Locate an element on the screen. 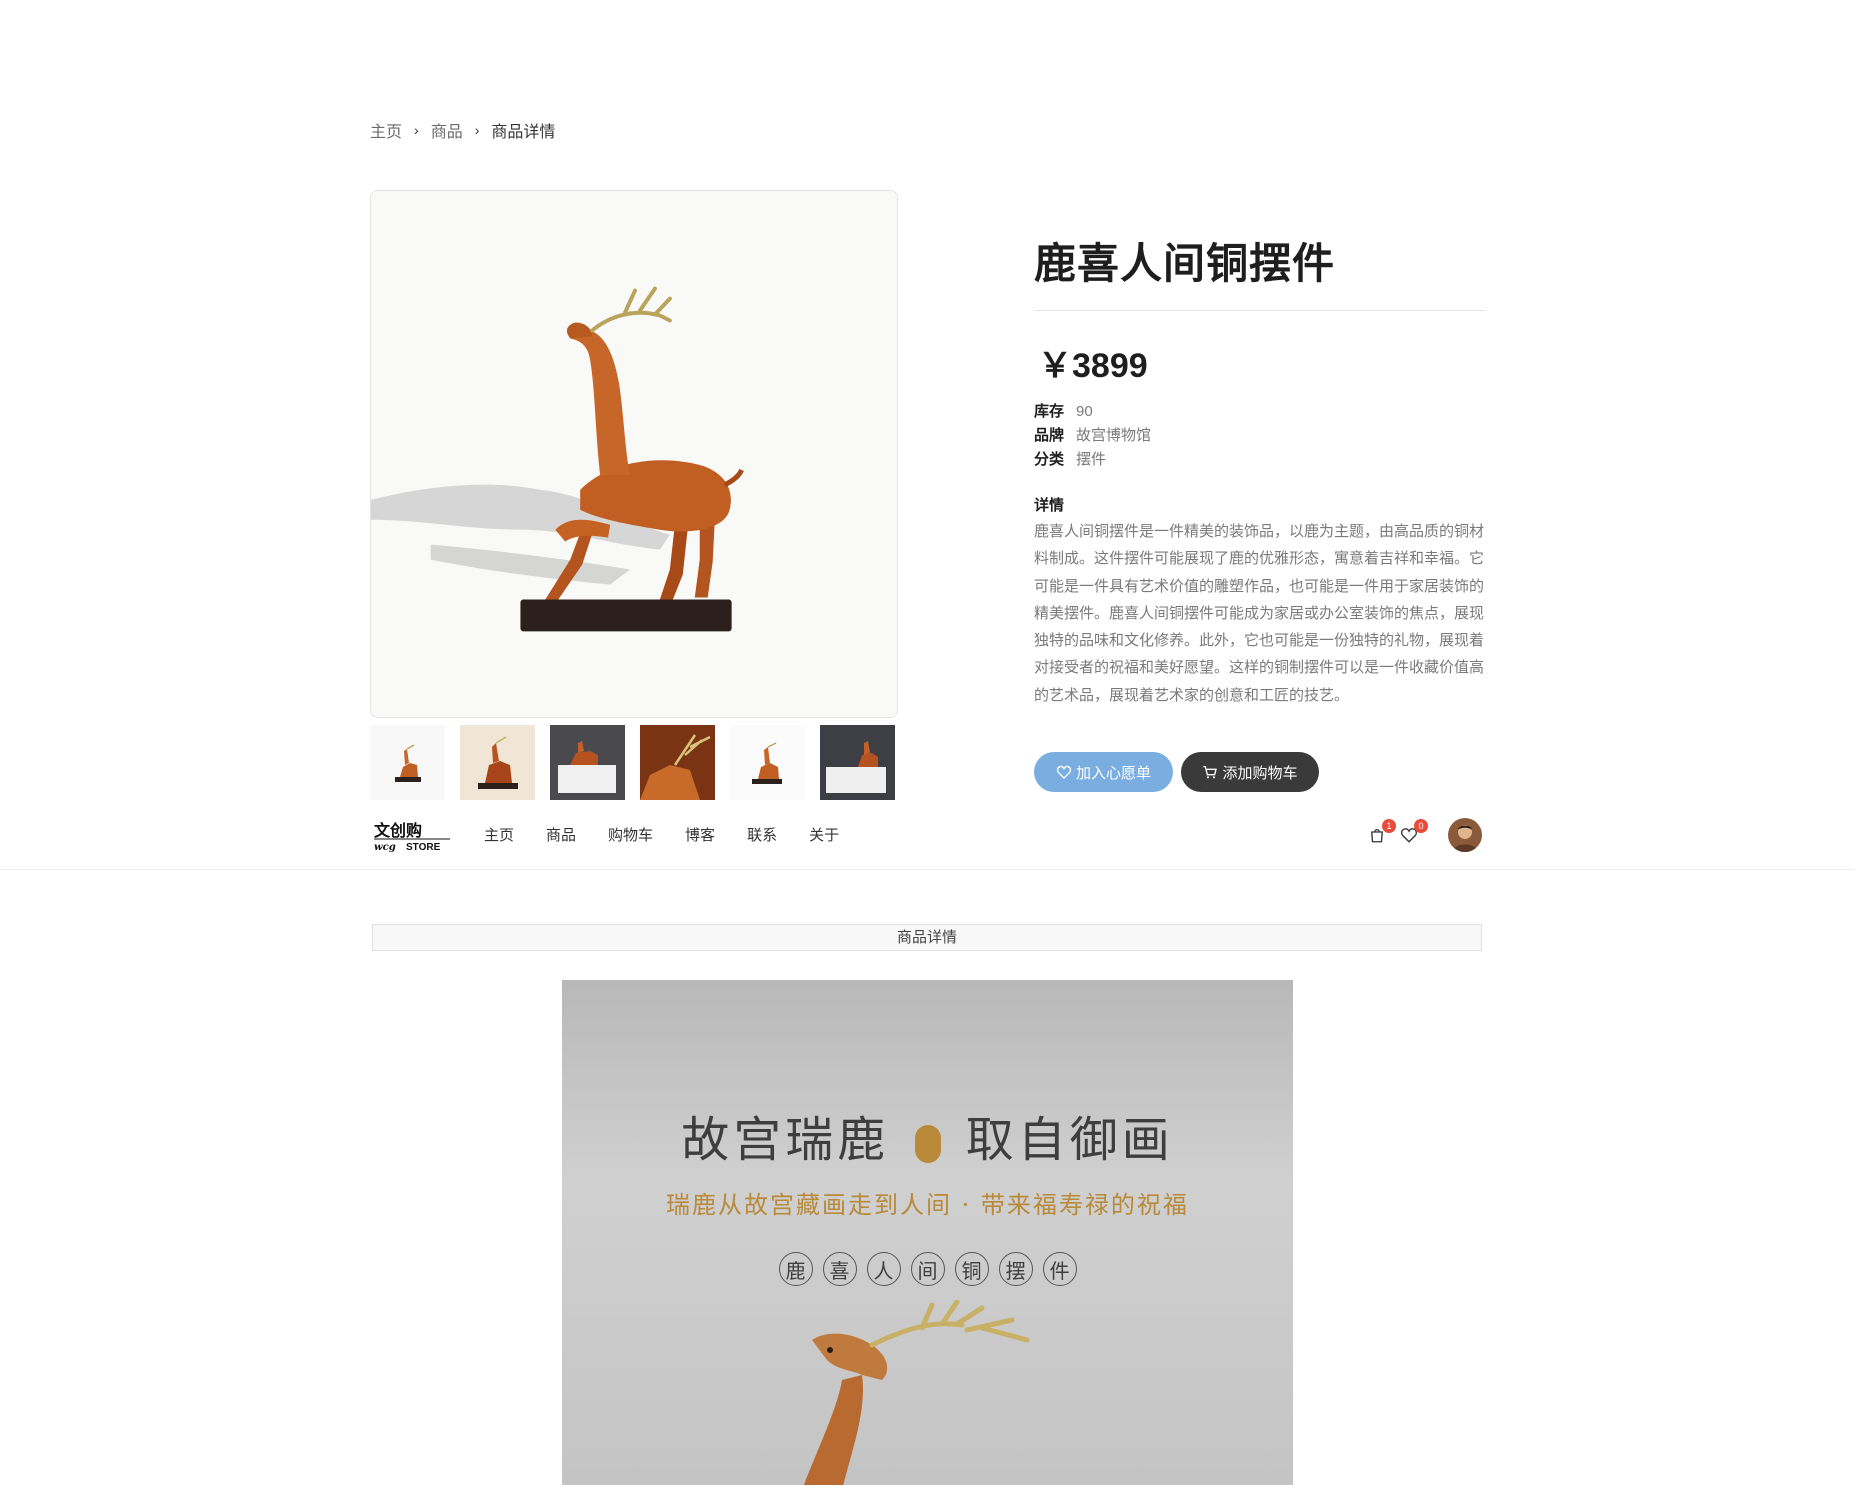 This screenshot has width=1855, height=1485. nav-link-cart: 购物车 is located at coordinates (630, 834).